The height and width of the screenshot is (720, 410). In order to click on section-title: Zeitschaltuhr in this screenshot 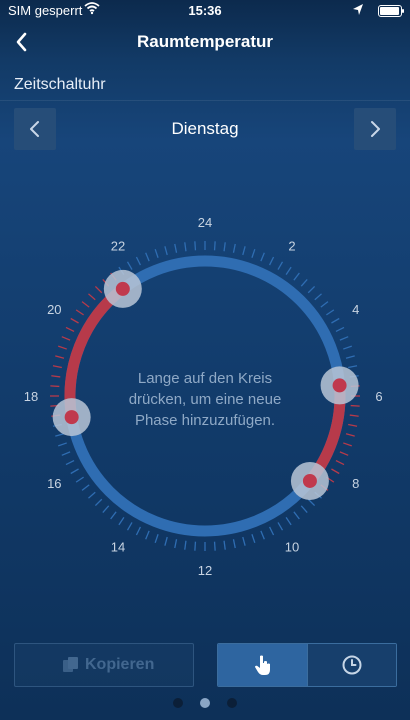, I will do `click(60, 84)`.